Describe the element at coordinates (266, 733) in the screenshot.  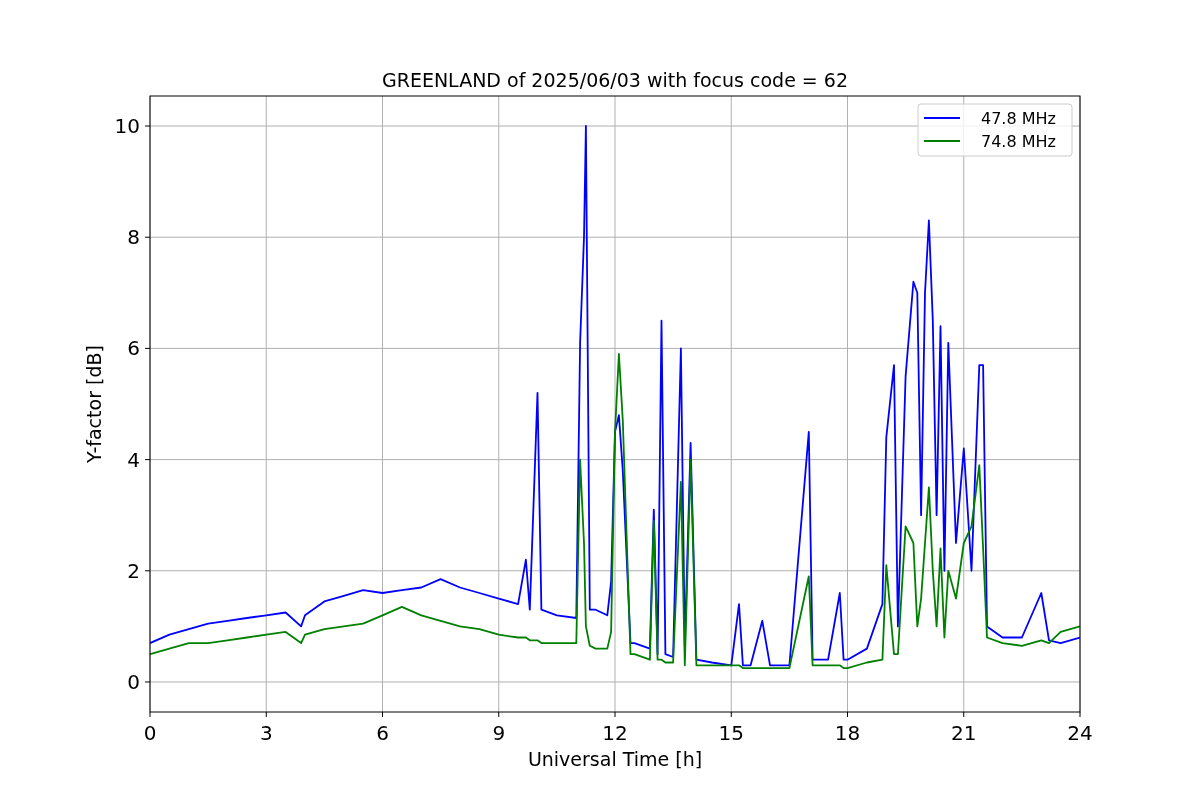
I see `x-tick-label: 3` at that location.